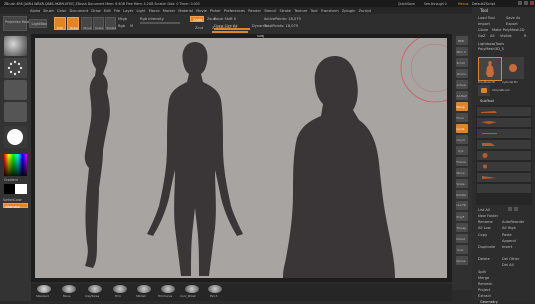  I want to click on new-folder-button: New Folder, so click(488, 216).